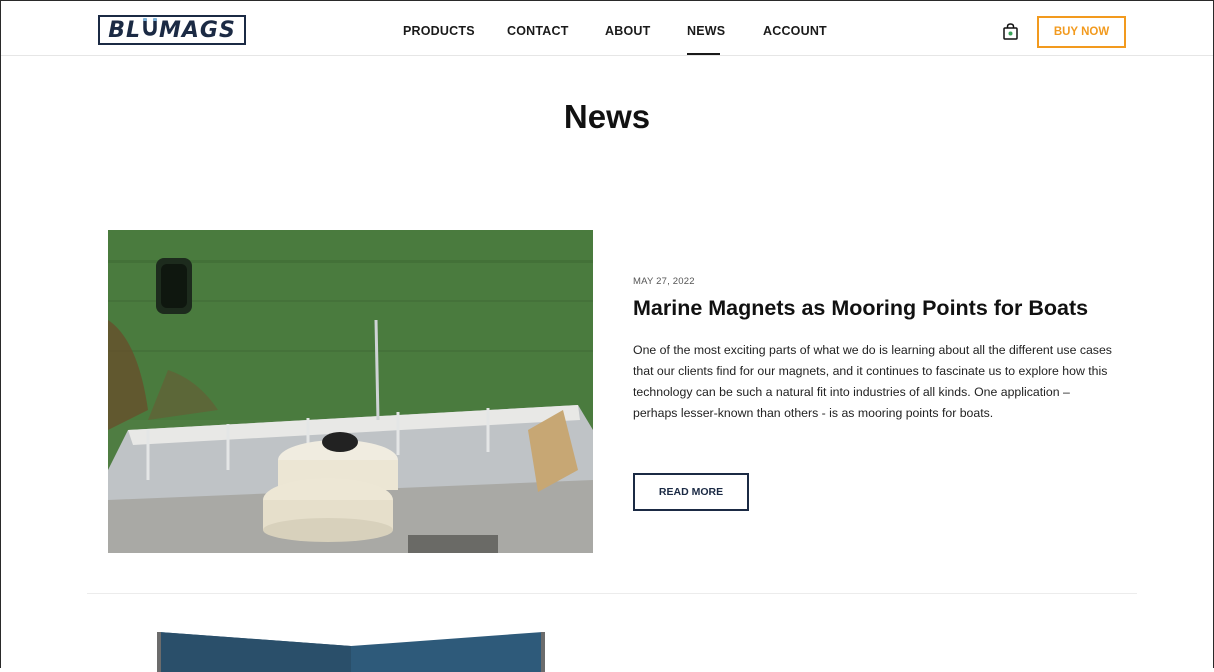 Image resolution: width=1214 pixels, height=672 pixels. I want to click on article-divider, so click(612, 593).